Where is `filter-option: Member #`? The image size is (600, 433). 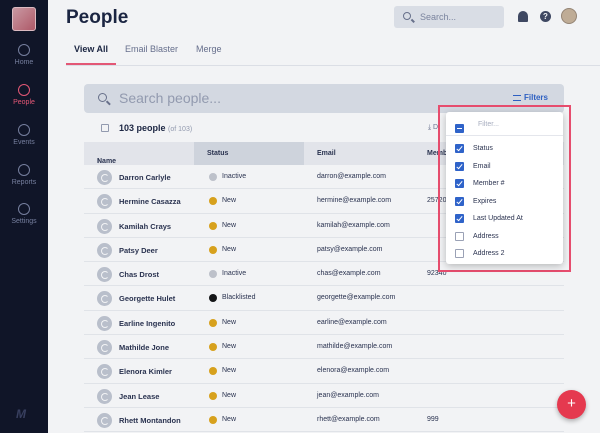
filter-option: Member # is located at coordinates (504, 183).